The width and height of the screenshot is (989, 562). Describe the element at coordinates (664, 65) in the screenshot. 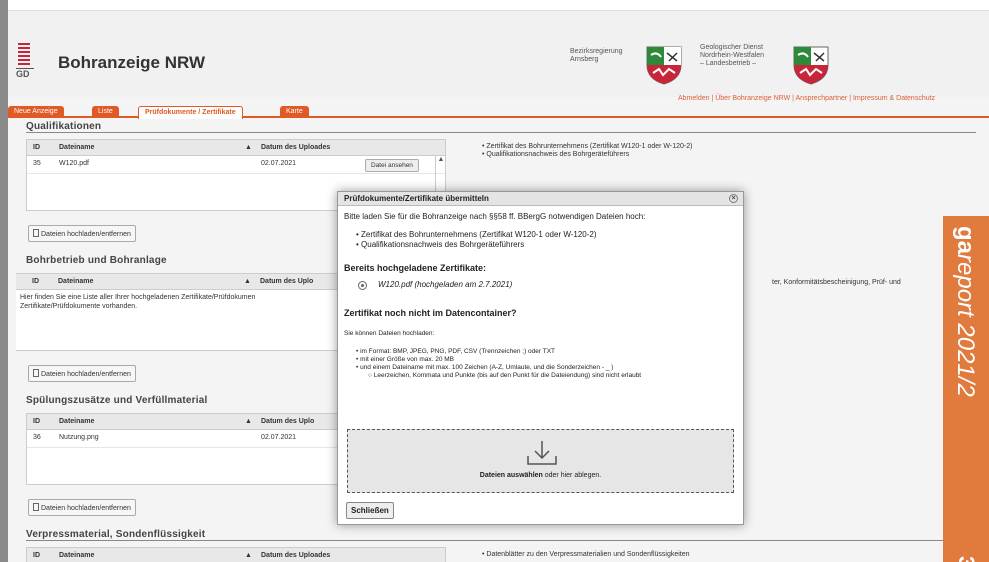

I see `nrw-coat-of-arms-icon` at that location.